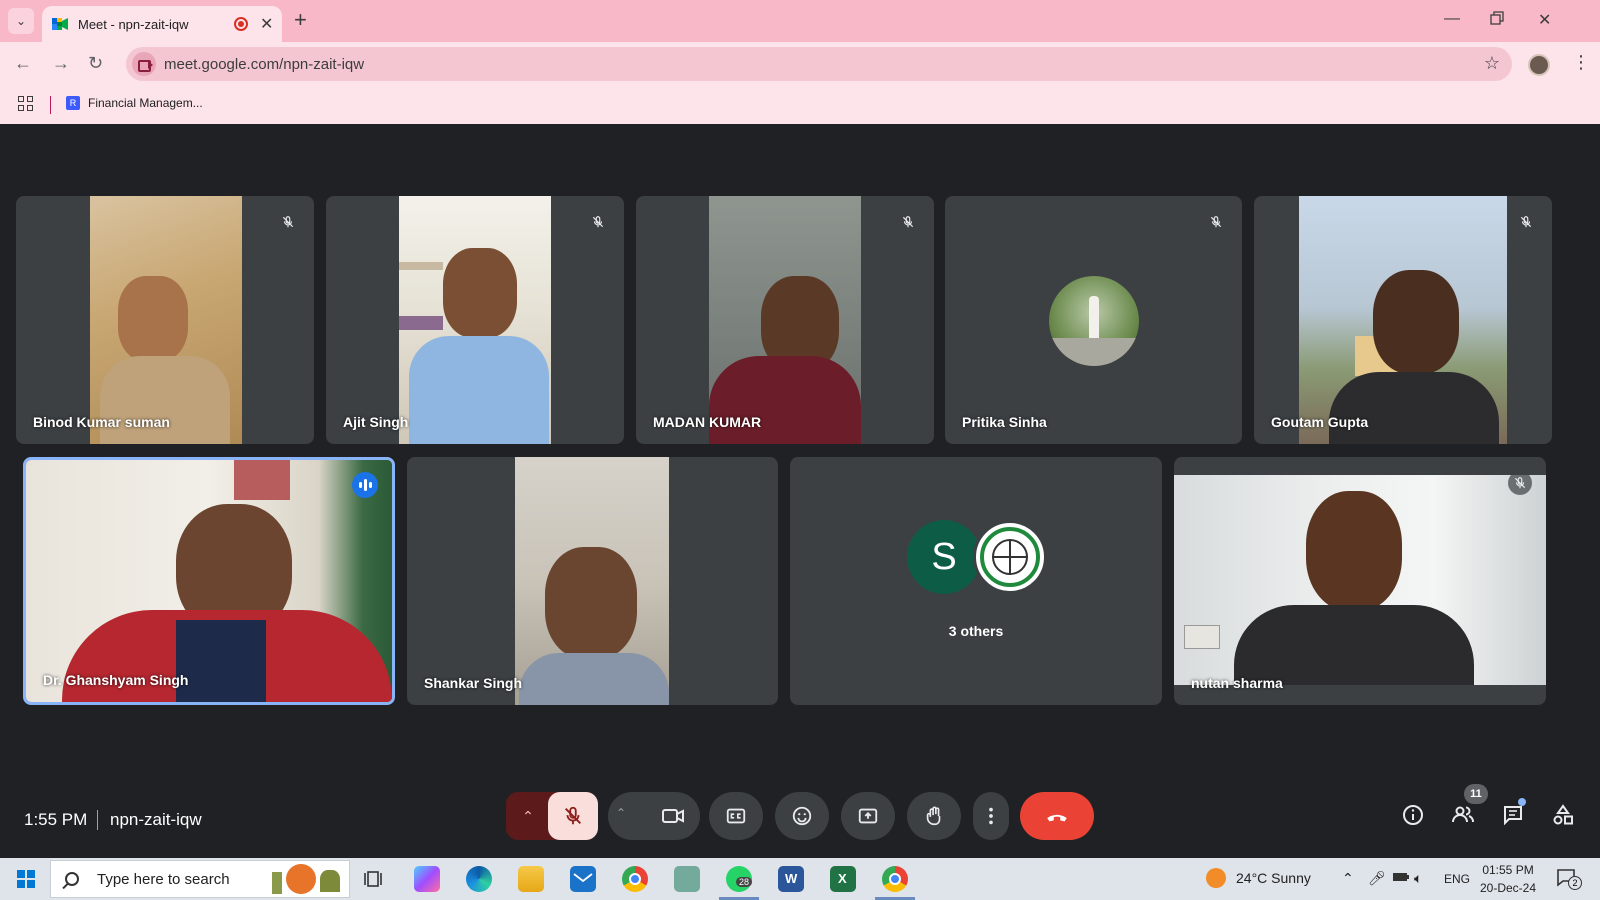 This screenshot has height=900, width=1600. Describe the element at coordinates (475, 320) in the screenshot. I see `participant-tile: Ajit Singh` at that location.